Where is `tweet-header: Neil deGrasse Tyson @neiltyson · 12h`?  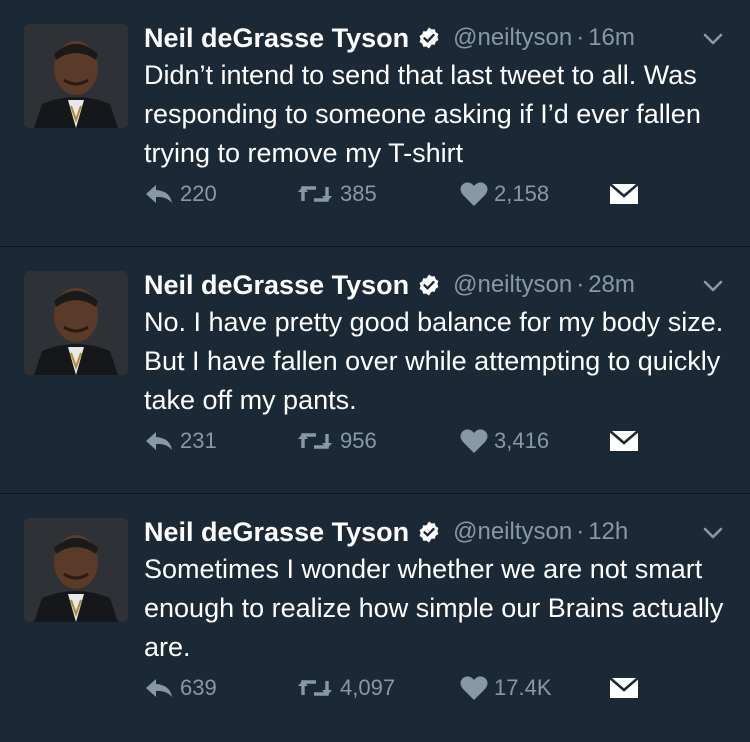 tweet-header: Neil deGrasse Tyson @neiltyson · 12h is located at coordinates (437, 532).